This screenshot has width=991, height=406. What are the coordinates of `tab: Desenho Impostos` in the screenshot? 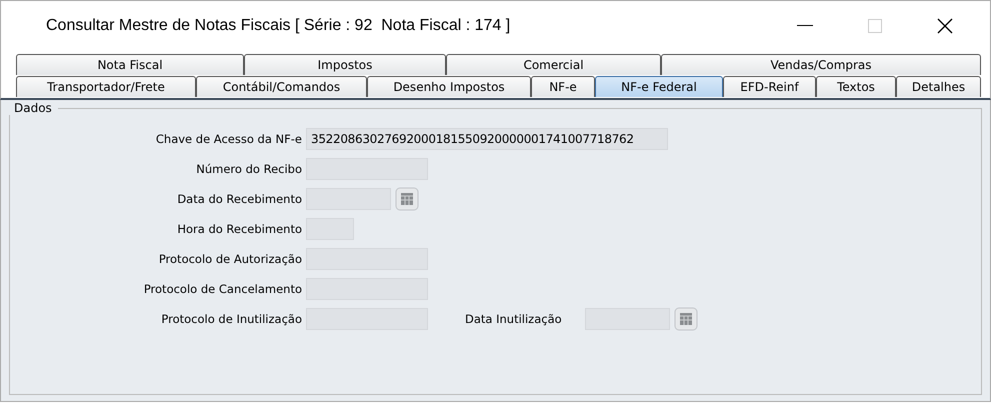 It's located at (449, 86).